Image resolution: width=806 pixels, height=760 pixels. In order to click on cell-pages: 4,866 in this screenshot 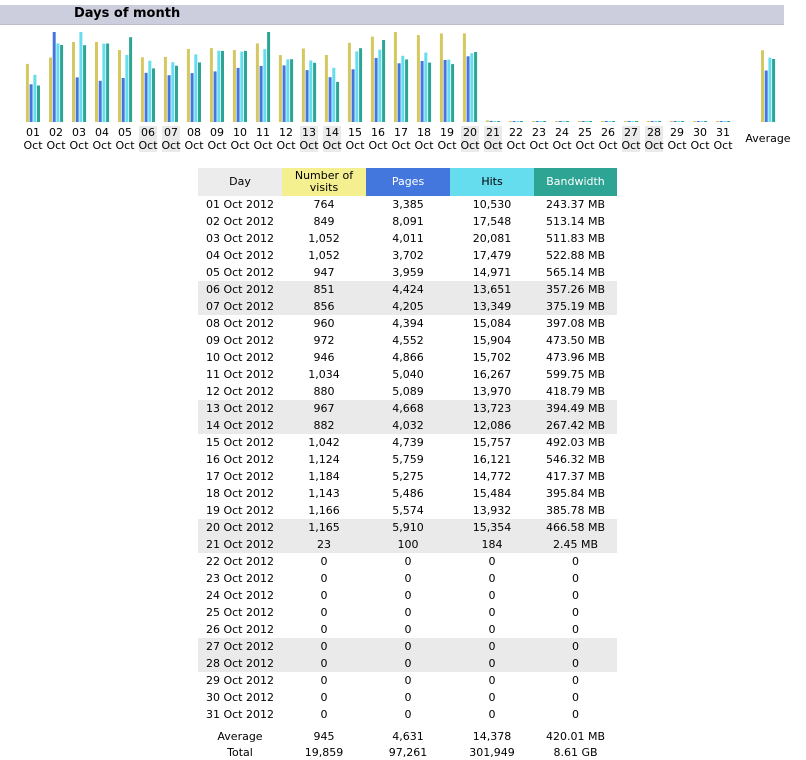, I will do `click(408, 357)`.